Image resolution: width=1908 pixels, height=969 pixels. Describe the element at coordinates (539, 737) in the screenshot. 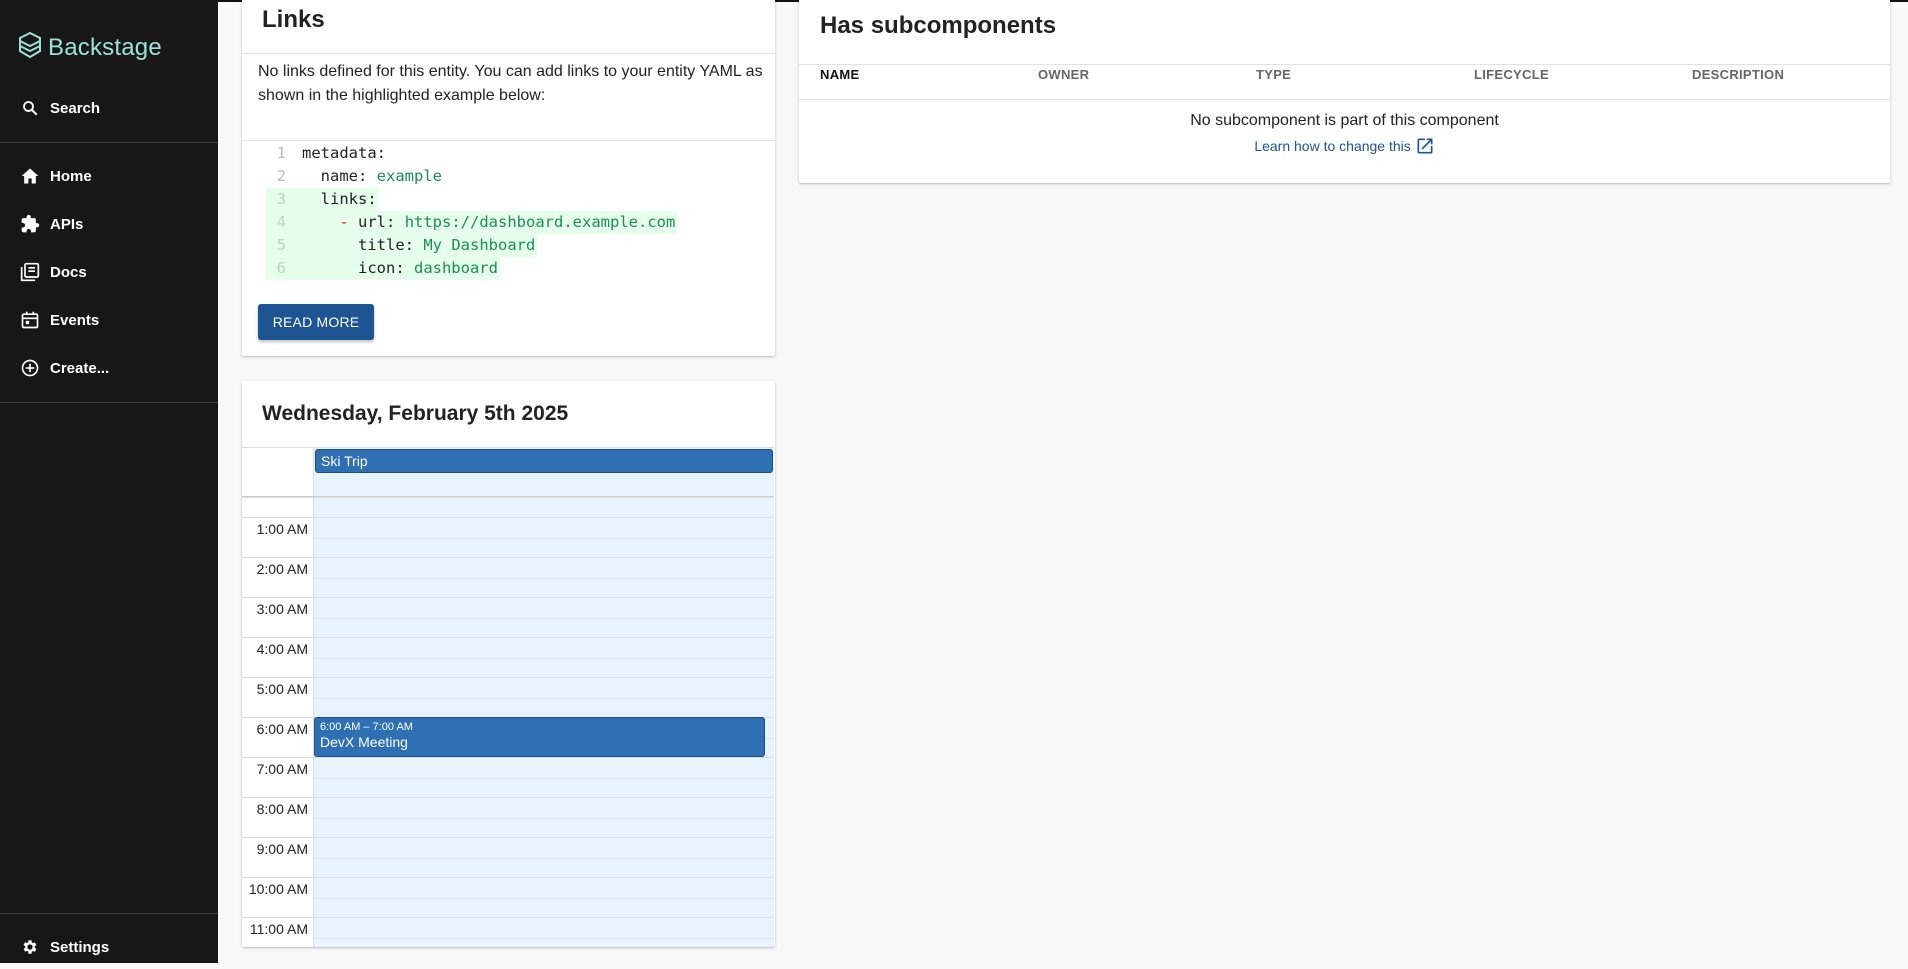

I see `event-devx-meeting: 6:00 AM – 7:00 AM DevX Meeting` at that location.